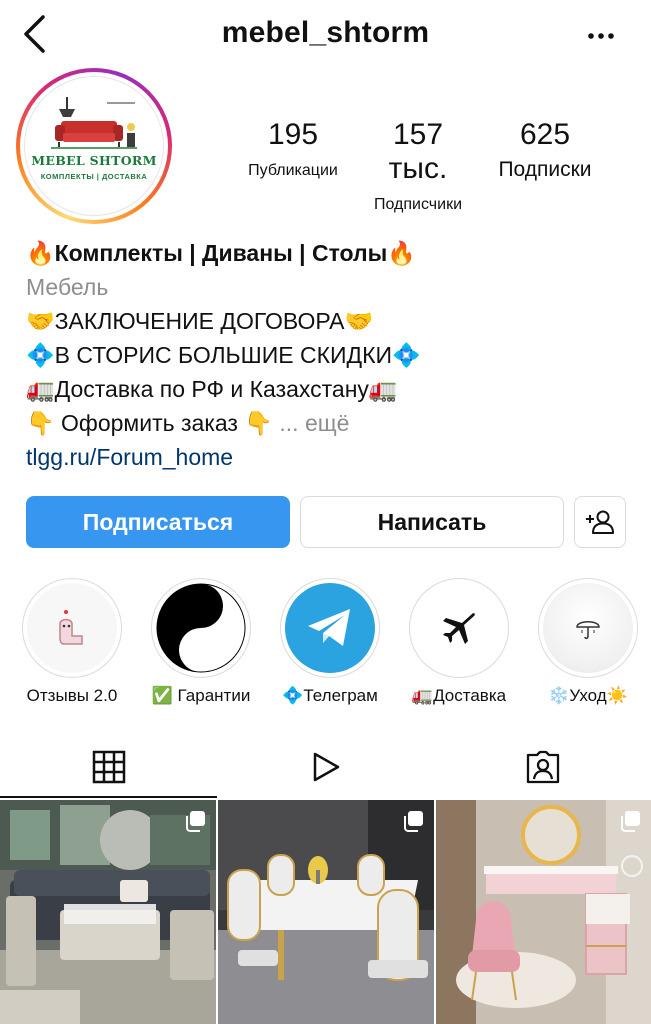  What do you see at coordinates (545, 169) in the screenshot?
I see `stat-following-label: Подписки` at bounding box center [545, 169].